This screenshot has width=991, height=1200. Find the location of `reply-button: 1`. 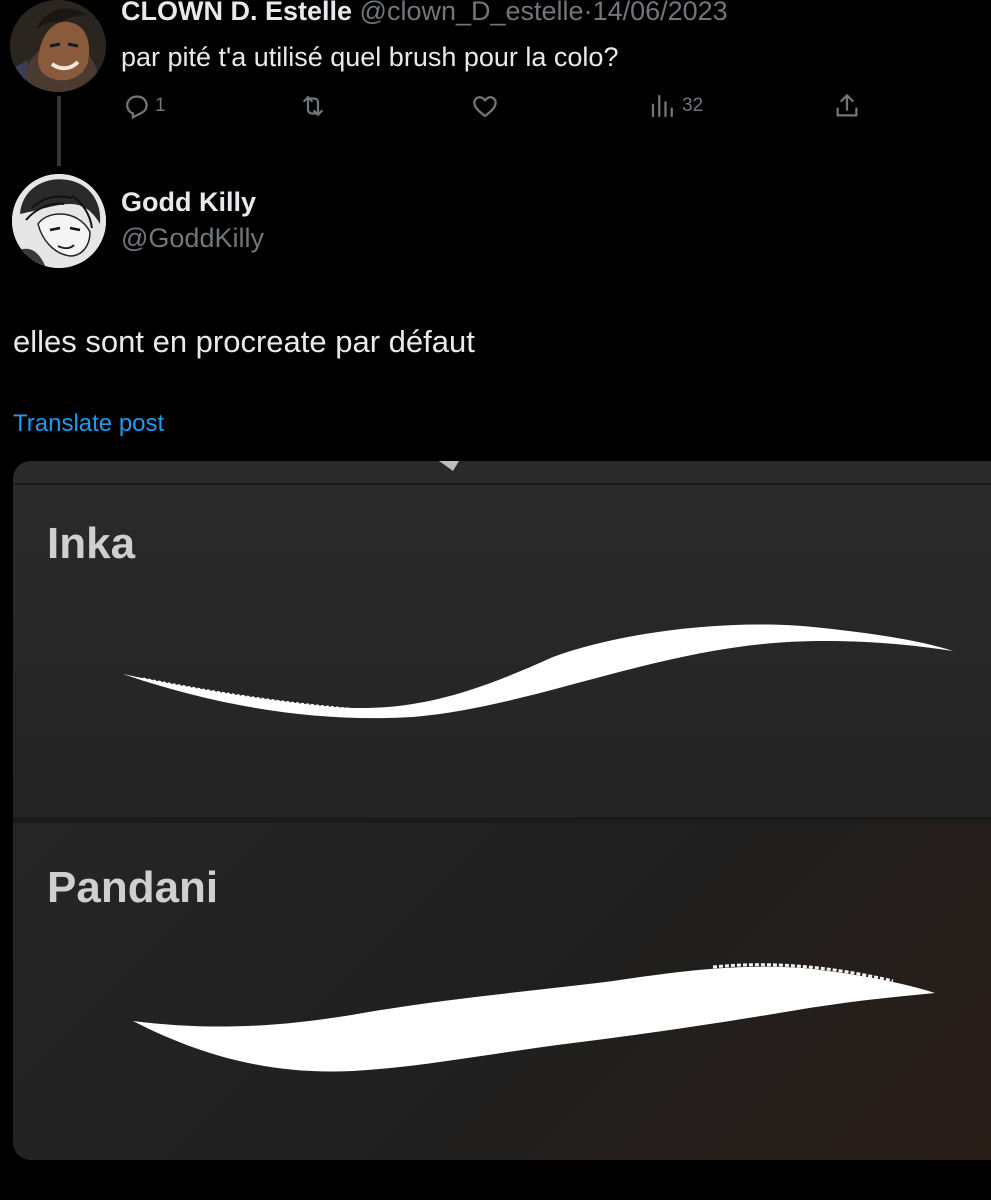

reply-button: 1 is located at coordinates (143, 106).